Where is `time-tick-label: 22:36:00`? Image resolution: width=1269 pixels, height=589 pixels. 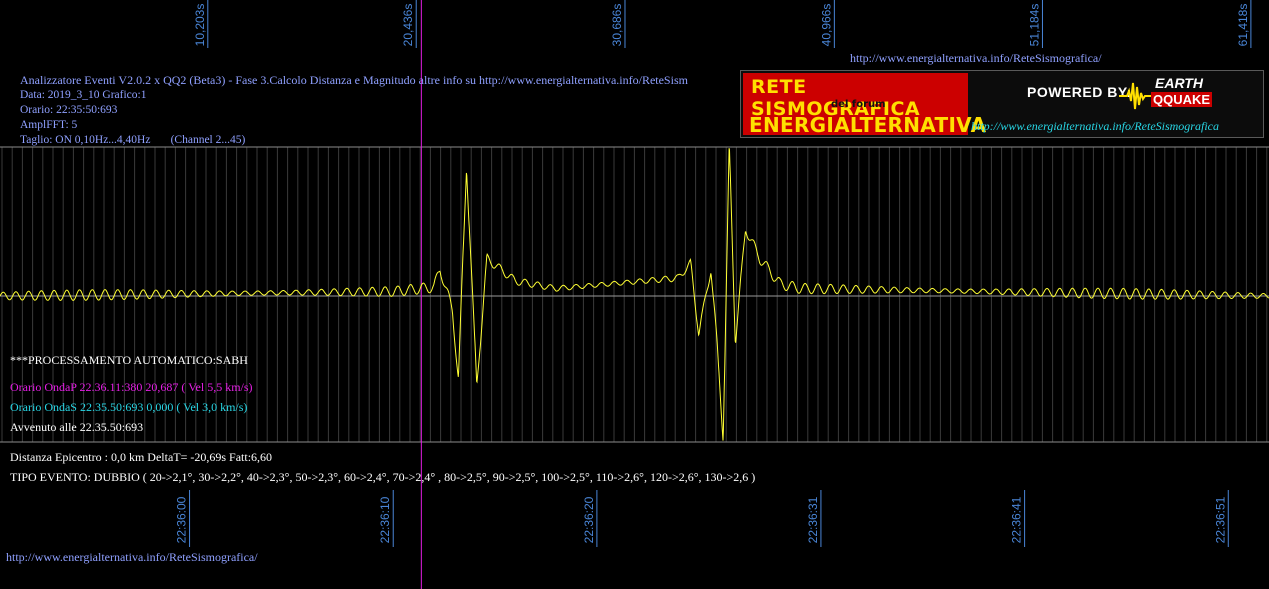 time-tick-label: 22:36:00 is located at coordinates (182, 519).